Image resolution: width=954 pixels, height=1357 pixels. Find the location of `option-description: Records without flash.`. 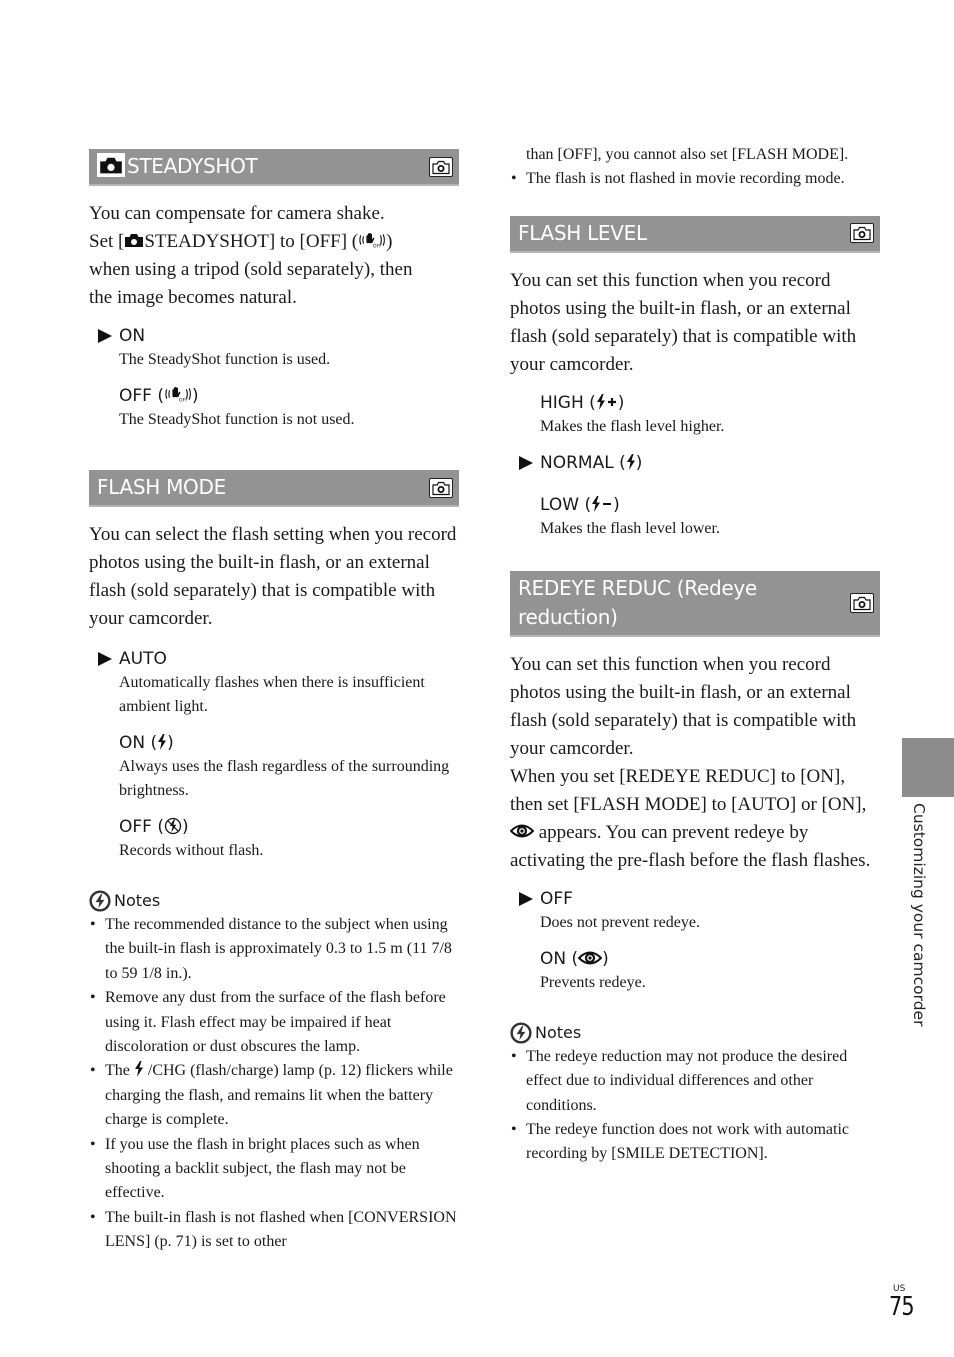

option-description: Records without flash. is located at coordinates (191, 850).